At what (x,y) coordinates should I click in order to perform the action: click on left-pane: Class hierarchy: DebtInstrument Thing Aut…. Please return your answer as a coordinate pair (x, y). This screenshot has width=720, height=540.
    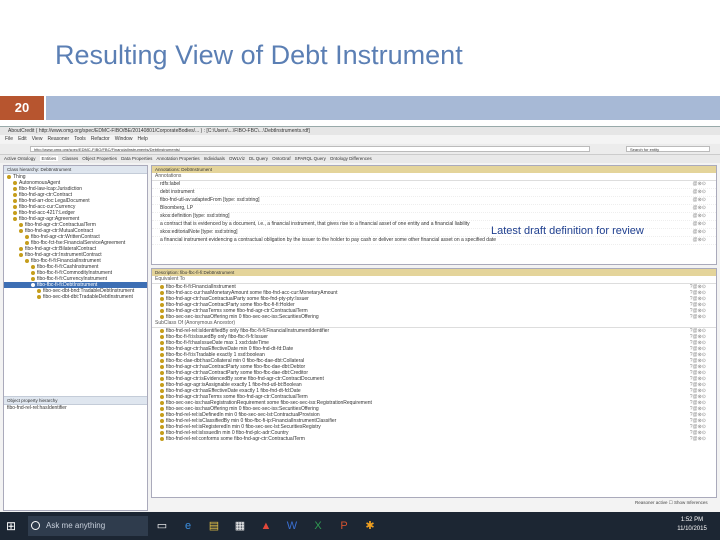
    Looking at the image, I should click on (75, 338).